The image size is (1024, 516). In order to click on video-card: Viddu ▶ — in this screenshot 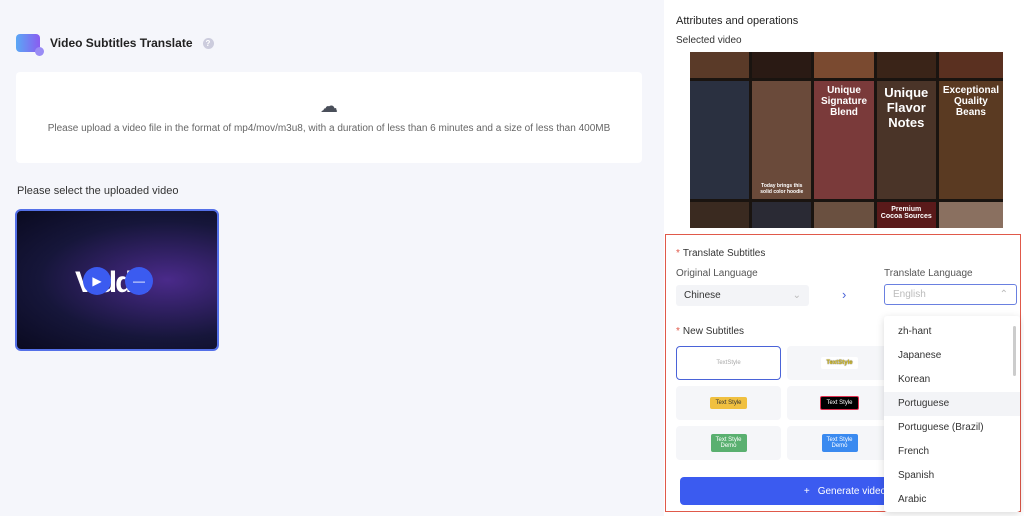, I will do `click(117, 280)`.